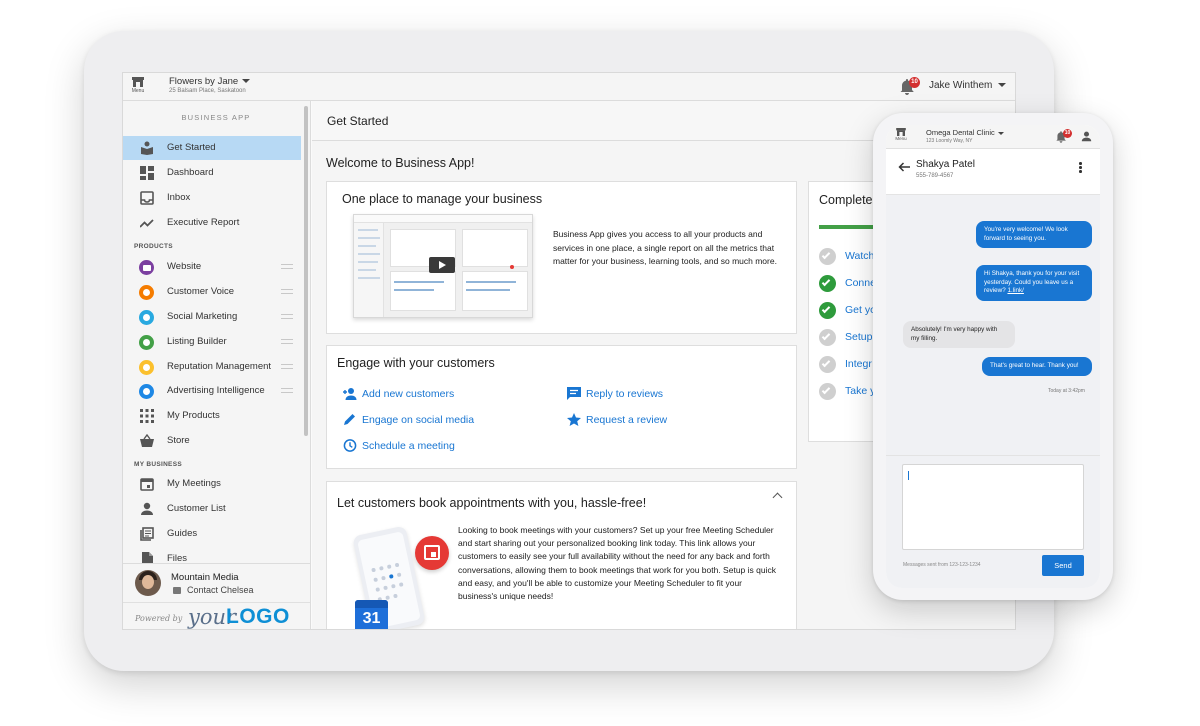  I want to click on review-link: 1.link/, so click(1015, 290).